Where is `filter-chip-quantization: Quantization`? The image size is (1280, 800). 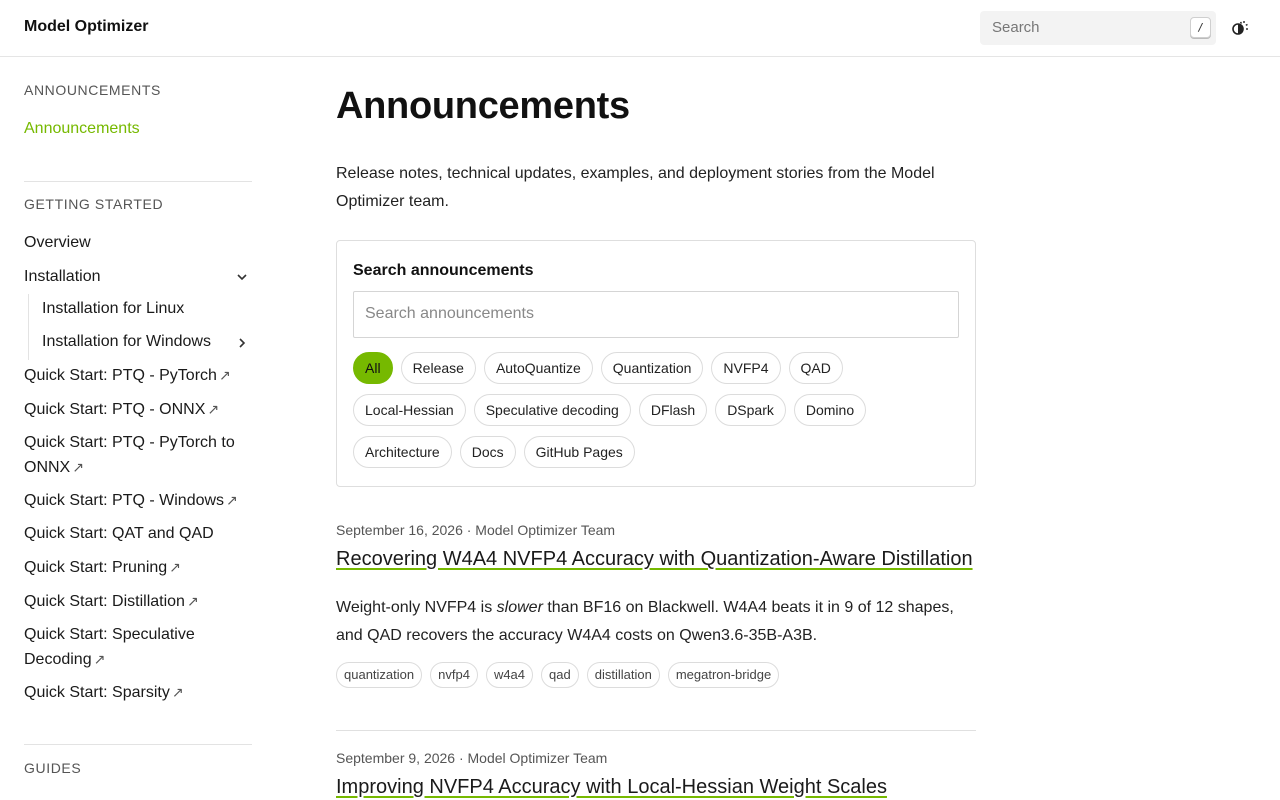
filter-chip-quantization: Quantization is located at coordinates (652, 368).